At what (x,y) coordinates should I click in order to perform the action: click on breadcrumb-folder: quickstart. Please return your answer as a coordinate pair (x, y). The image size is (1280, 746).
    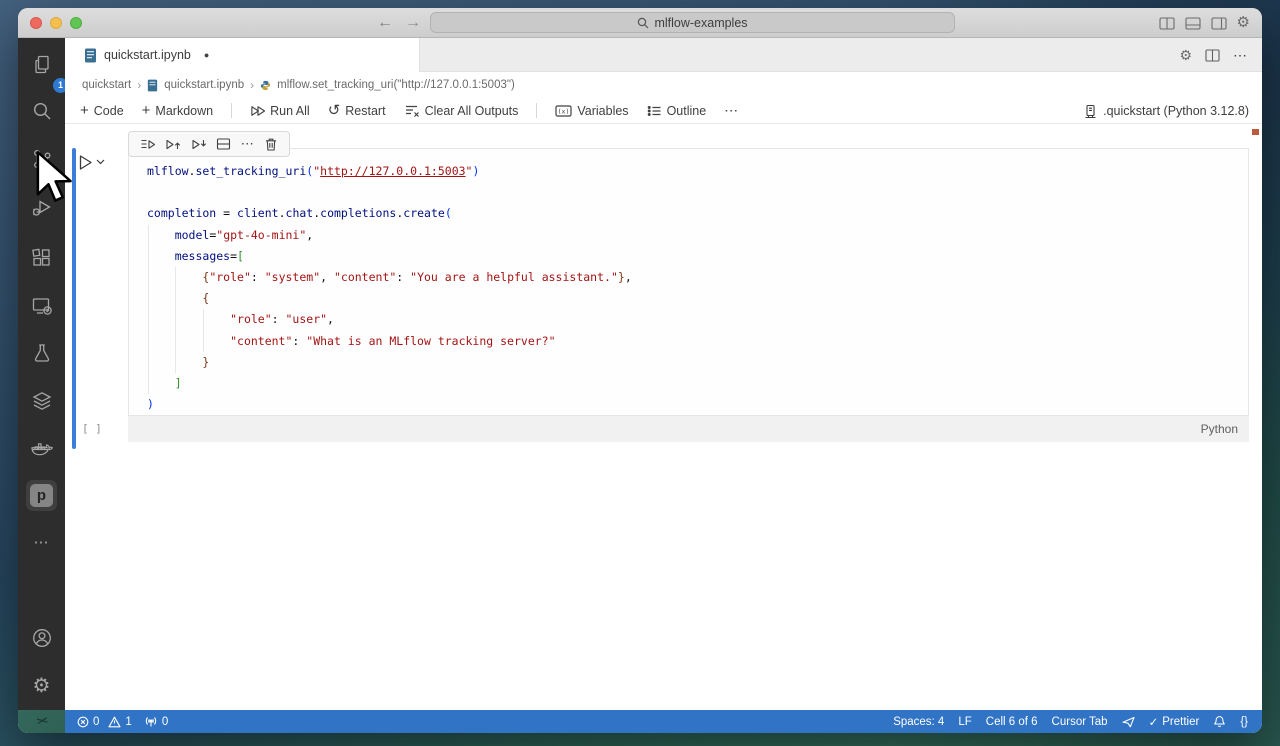
    Looking at the image, I should click on (106, 85).